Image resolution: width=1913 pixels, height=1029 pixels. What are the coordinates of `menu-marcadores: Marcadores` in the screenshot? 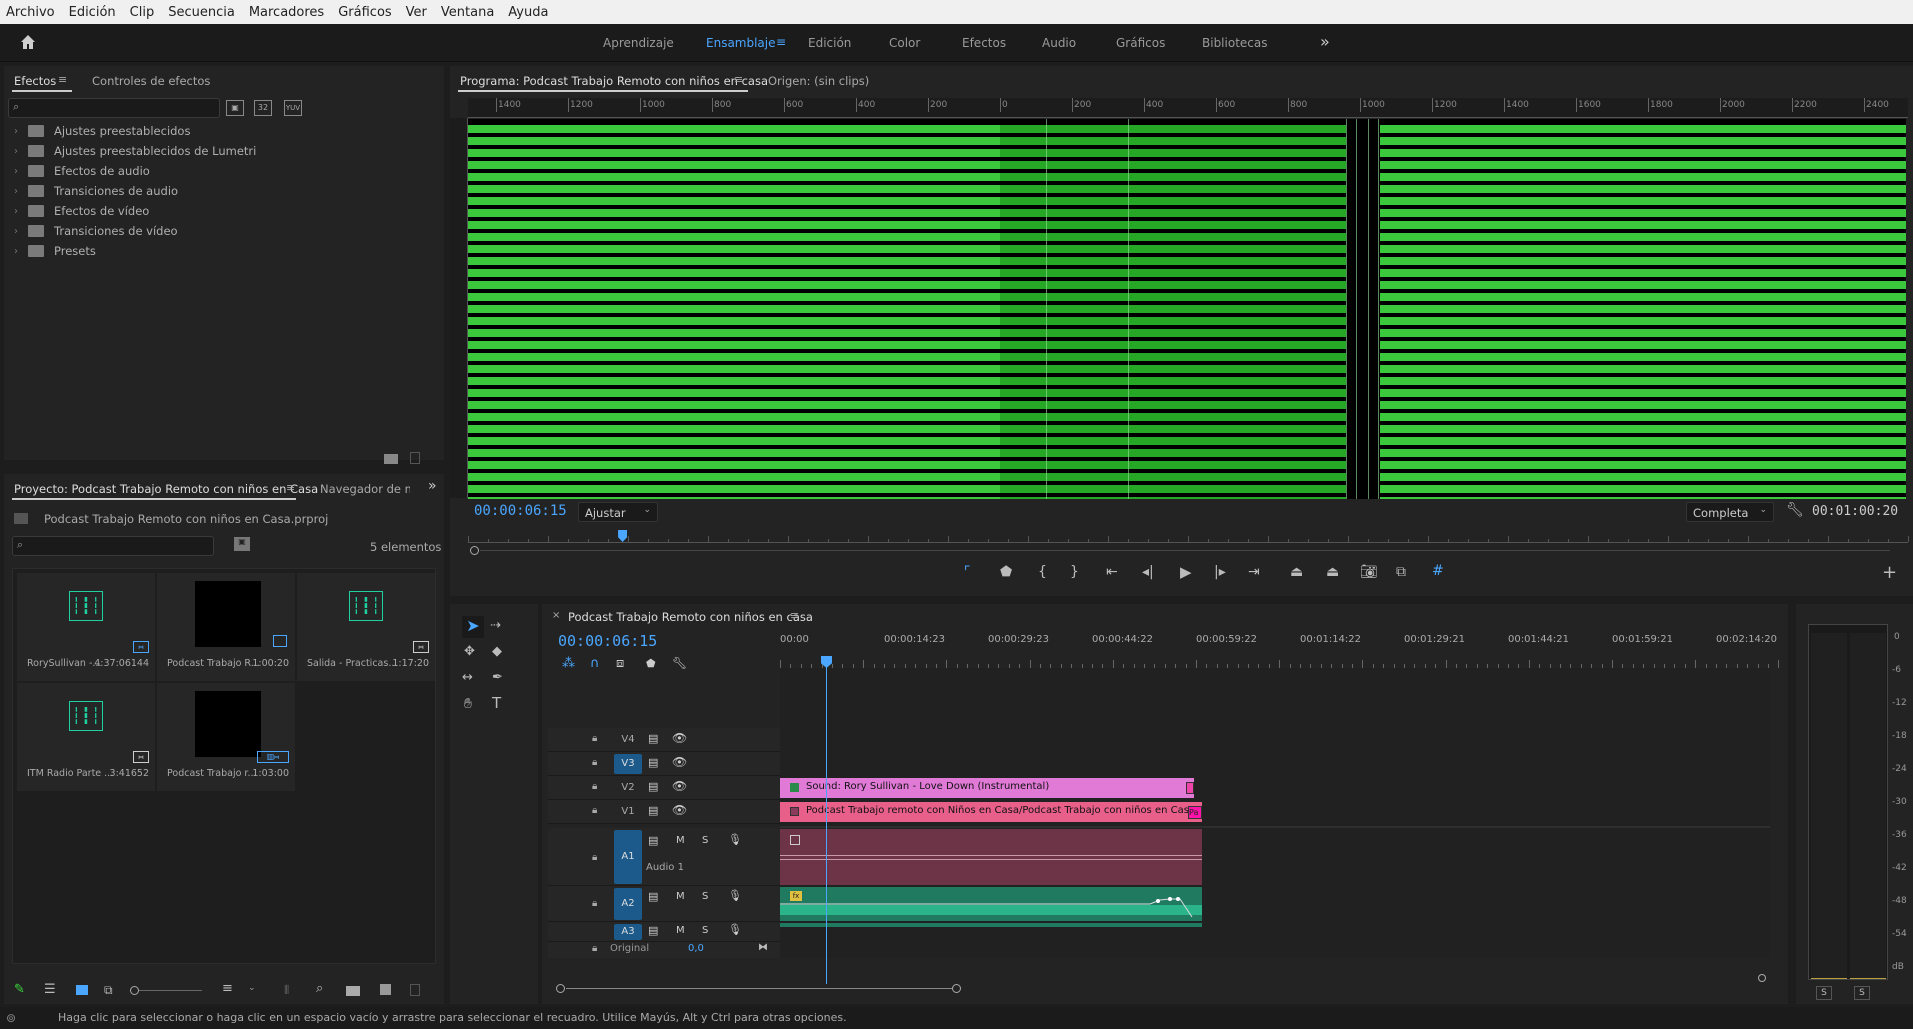 It's located at (286, 12).